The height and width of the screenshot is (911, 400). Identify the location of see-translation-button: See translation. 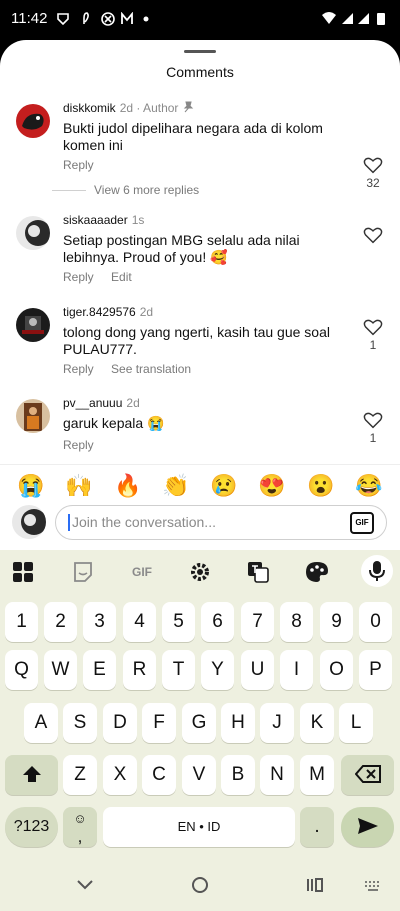
(151, 369).